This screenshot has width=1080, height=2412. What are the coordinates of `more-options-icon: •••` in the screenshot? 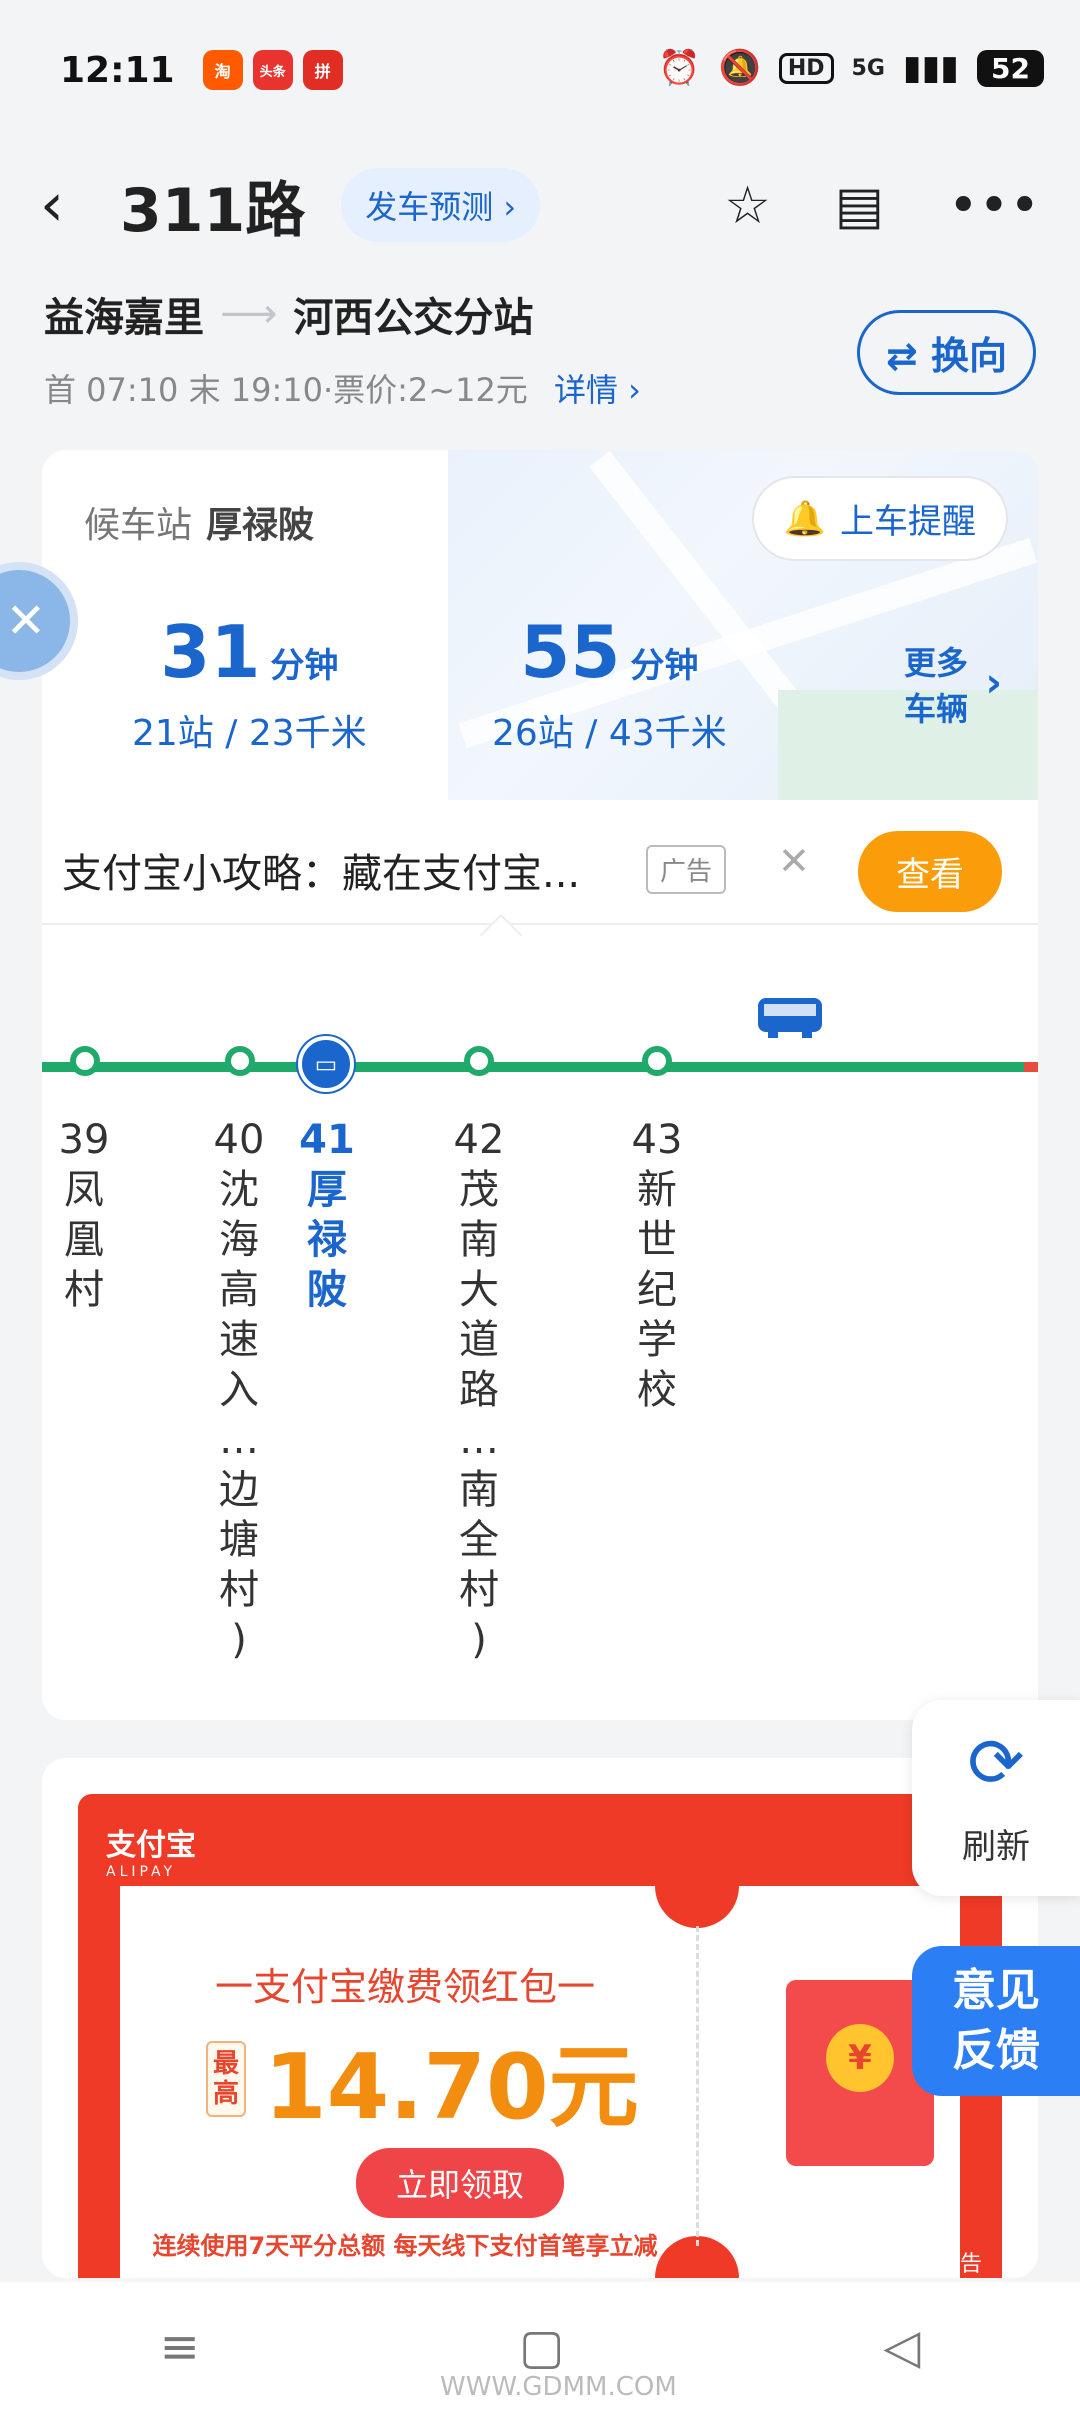 It's located at (994, 206).